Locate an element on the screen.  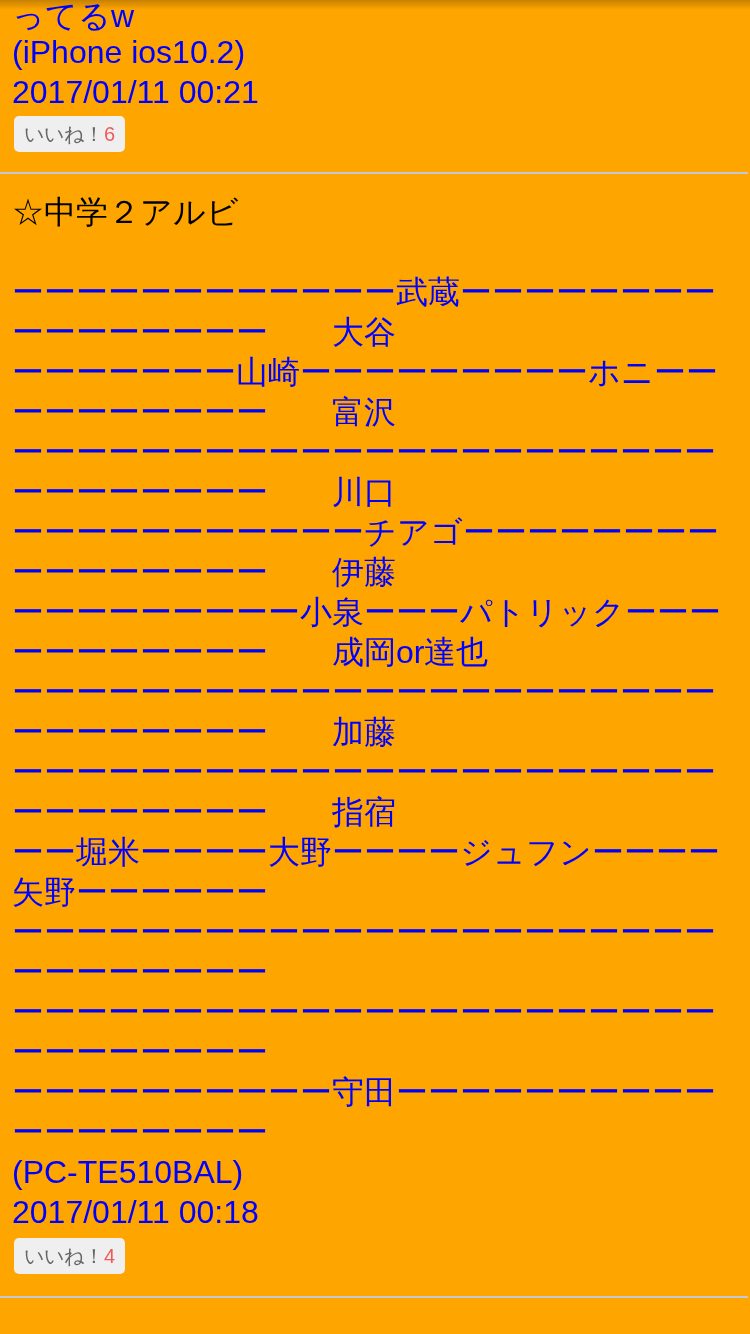
like-button: いいね！4 is located at coordinates (70, 1256).